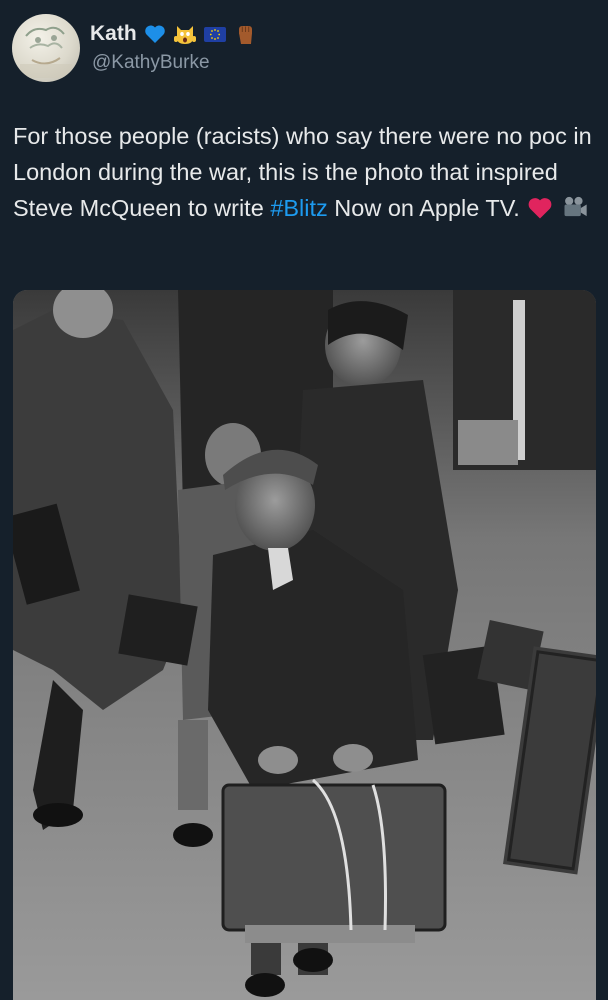 The width and height of the screenshot is (608, 1000). I want to click on name-row: Kath, so click(173, 34).